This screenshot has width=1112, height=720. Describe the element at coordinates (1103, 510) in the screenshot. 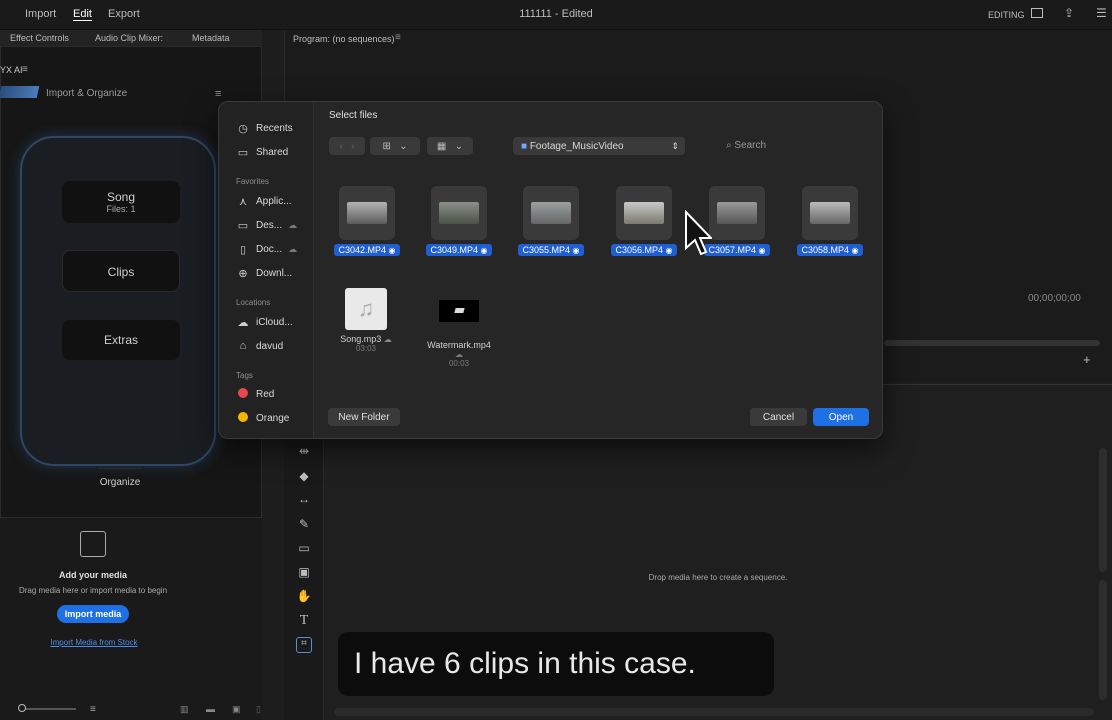

I see `vertical-scrollbar` at that location.